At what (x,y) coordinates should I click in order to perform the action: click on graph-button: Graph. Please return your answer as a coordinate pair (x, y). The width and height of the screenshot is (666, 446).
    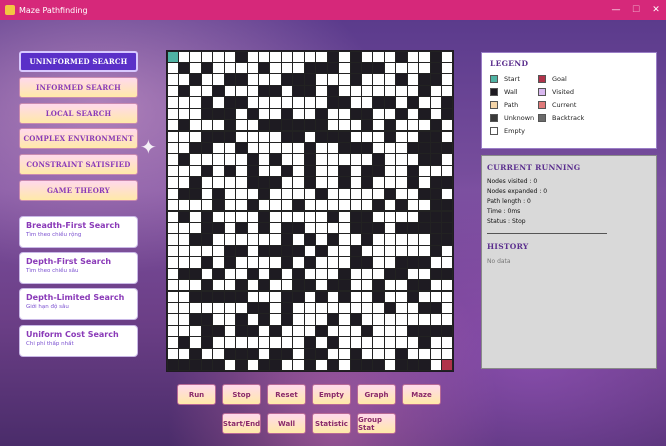
    Looking at the image, I should click on (376, 394).